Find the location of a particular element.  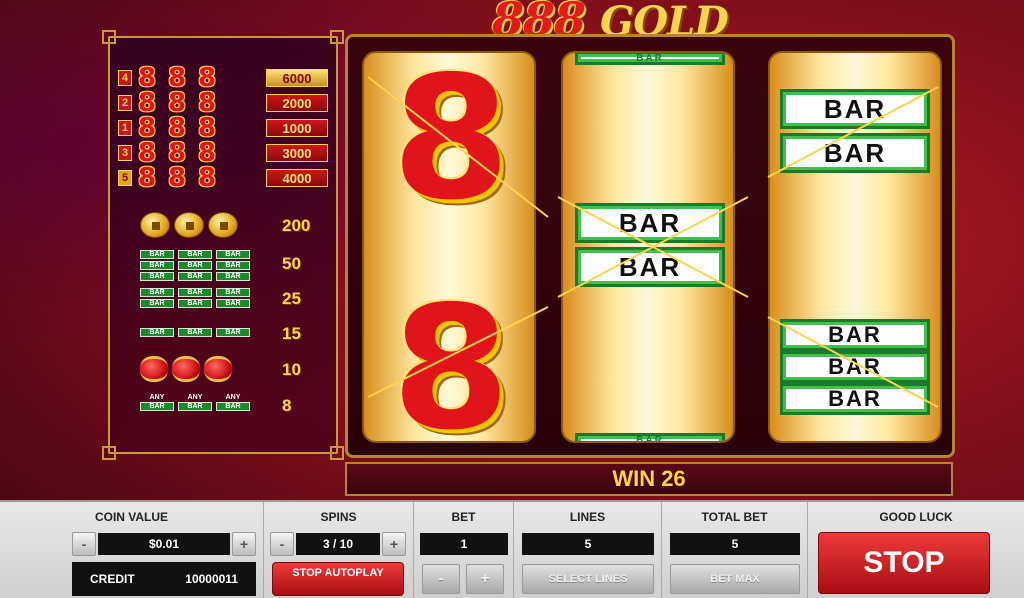

select-lines-button: SELECT LINES is located at coordinates (588, 579).